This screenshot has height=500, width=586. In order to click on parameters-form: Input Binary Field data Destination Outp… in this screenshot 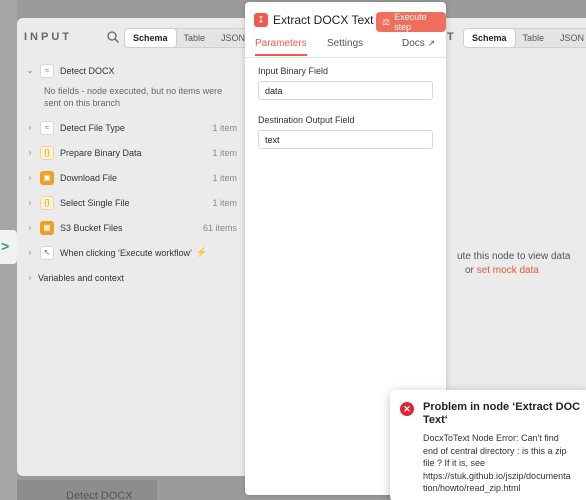, I will do `click(345, 115)`.